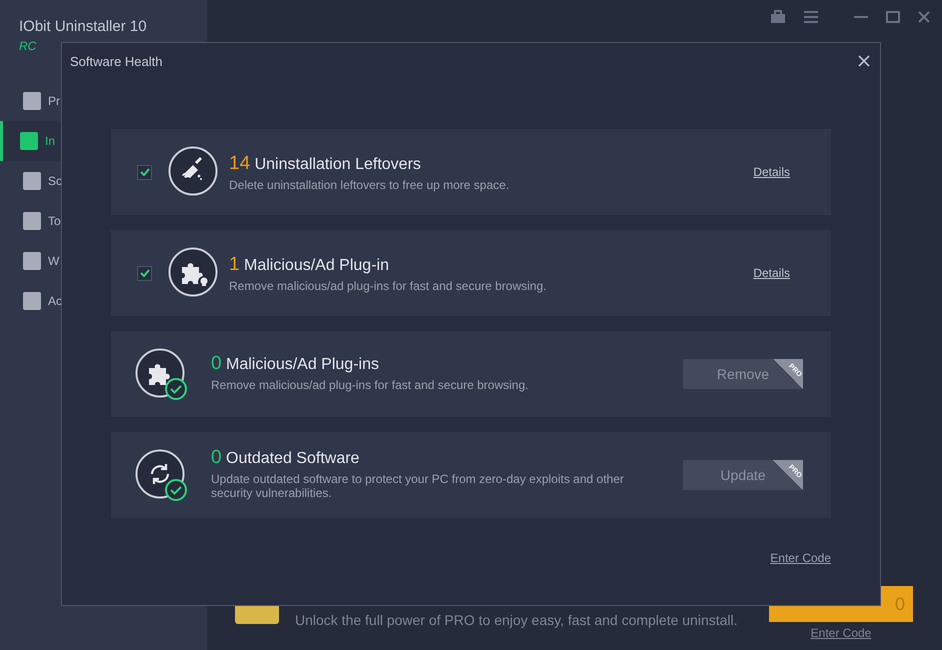 The width and height of the screenshot is (942, 650). I want to click on menu-icon, so click(811, 17).